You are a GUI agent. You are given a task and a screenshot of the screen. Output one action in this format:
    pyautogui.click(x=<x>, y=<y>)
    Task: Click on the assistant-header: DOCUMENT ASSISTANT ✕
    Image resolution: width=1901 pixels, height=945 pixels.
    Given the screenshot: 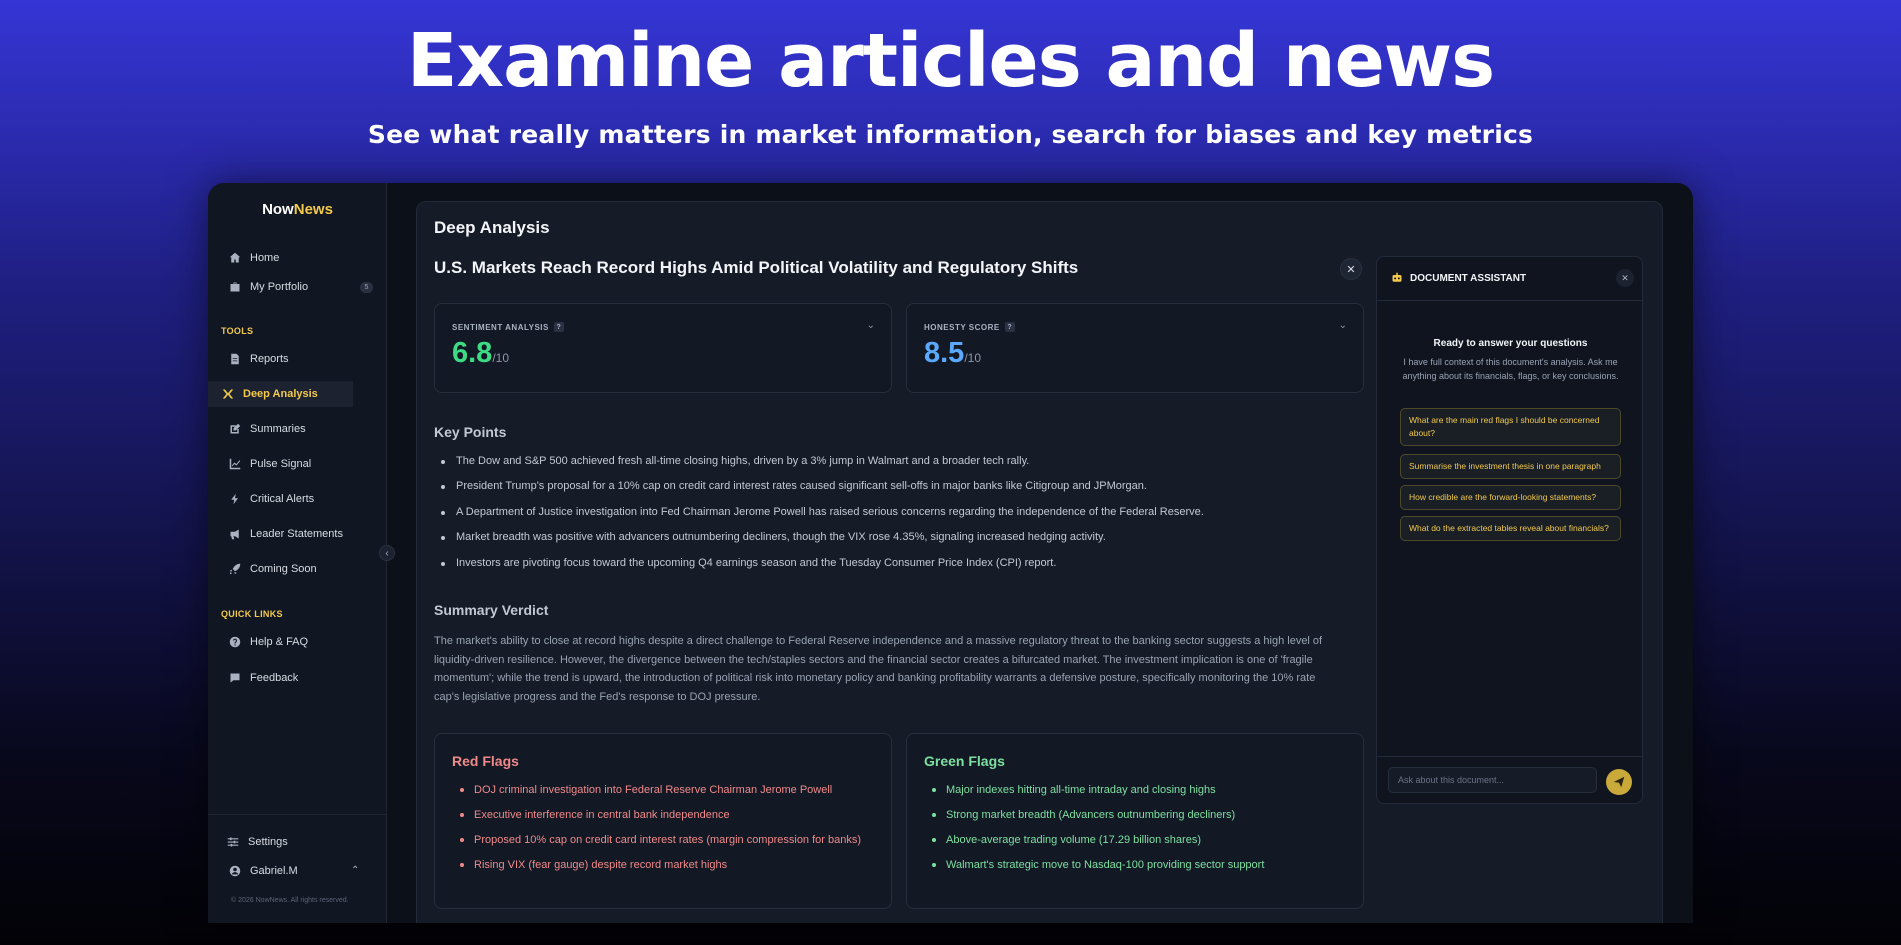 What is the action you would take?
    pyautogui.click(x=1509, y=279)
    